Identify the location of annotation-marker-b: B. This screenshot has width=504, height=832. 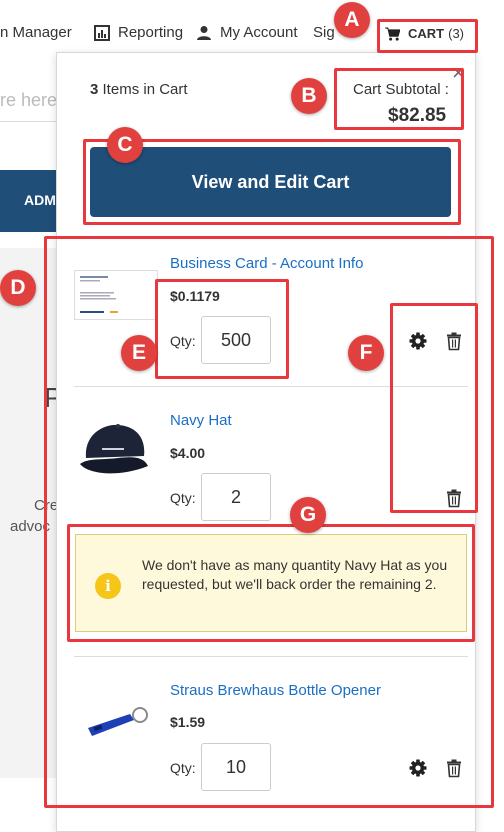
(309, 96).